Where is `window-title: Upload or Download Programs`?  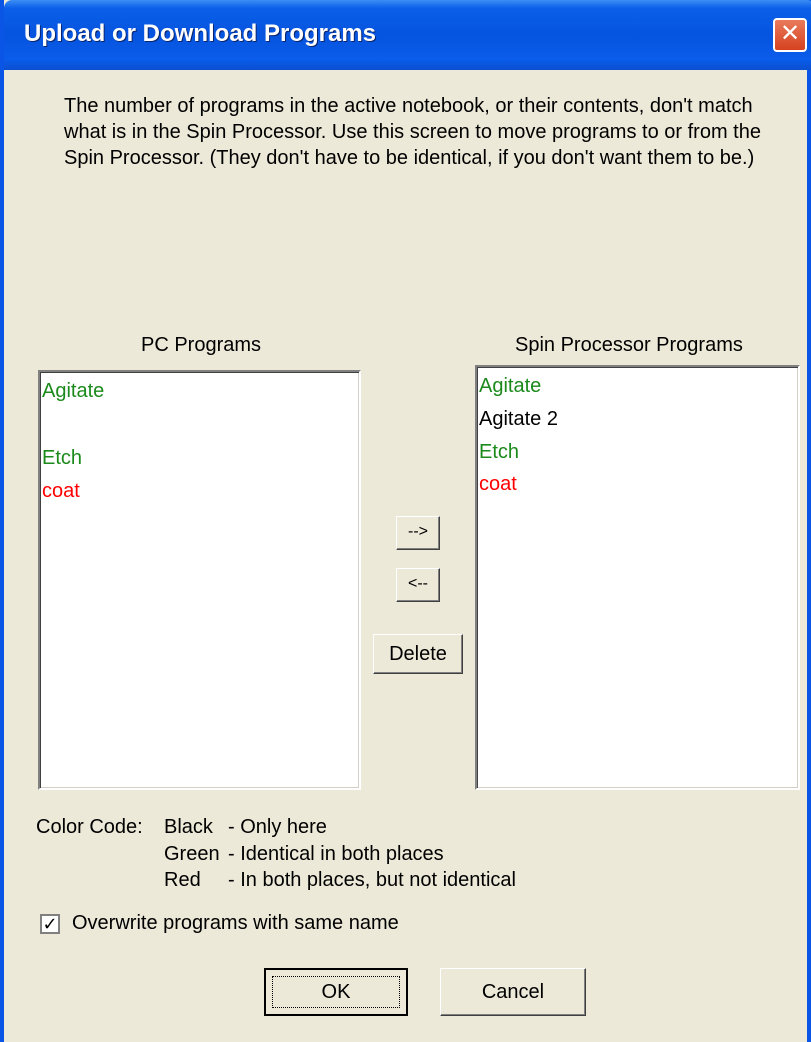
window-title: Upload or Download Programs is located at coordinates (200, 33).